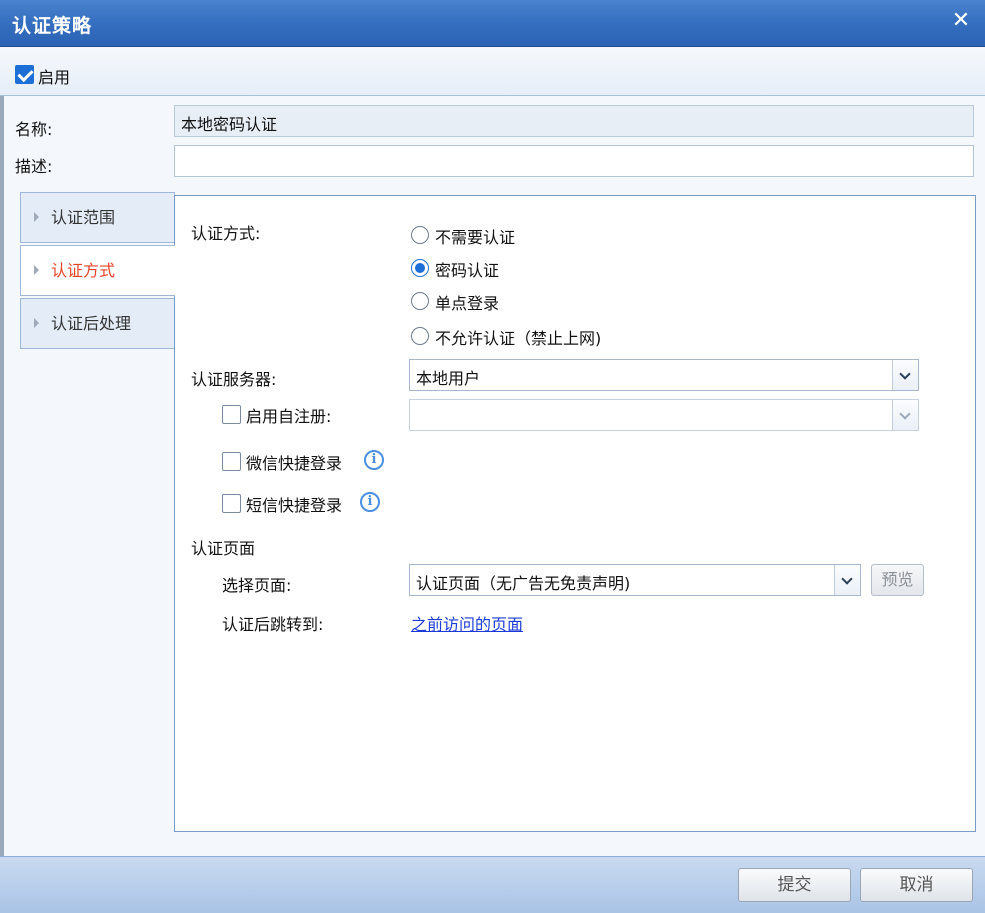 The height and width of the screenshot is (913, 985). I want to click on radio-sso-label: 单点登录, so click(467, 303).